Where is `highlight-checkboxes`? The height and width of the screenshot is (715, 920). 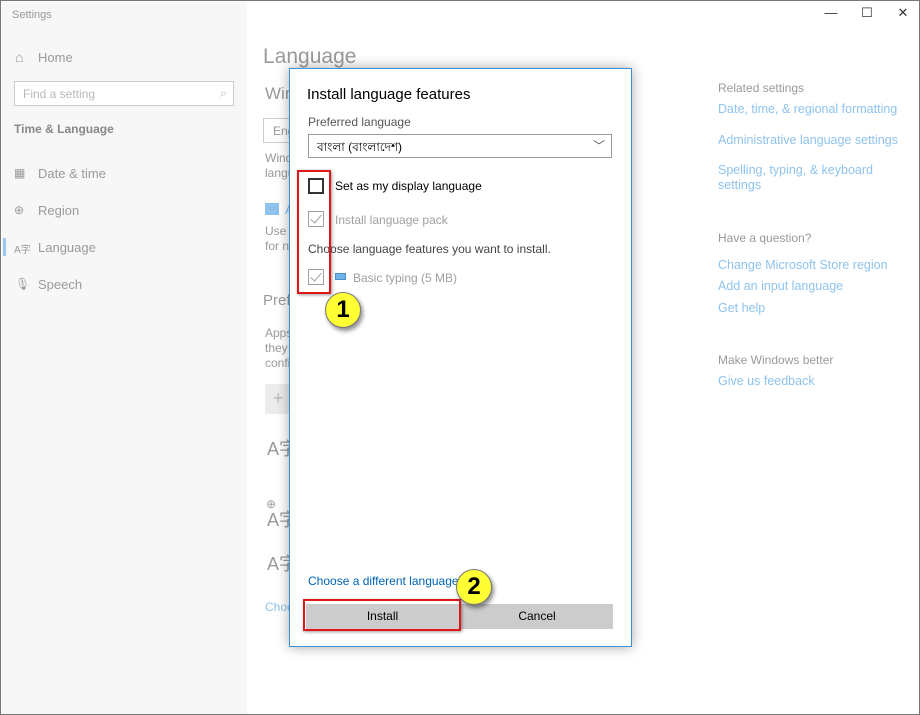
highlight-checkboxes is located at coordinates (314, 232).